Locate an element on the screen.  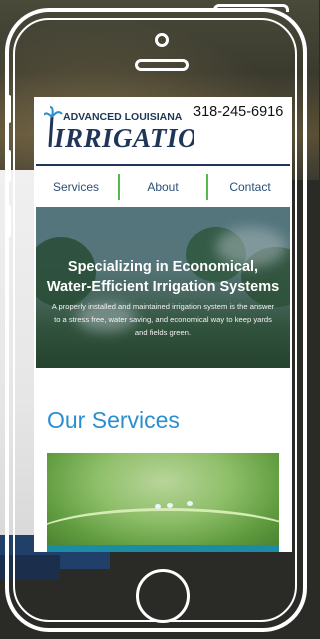
hero-heading-line1: Specializing in Economical, is located at coordinates (163, 267).